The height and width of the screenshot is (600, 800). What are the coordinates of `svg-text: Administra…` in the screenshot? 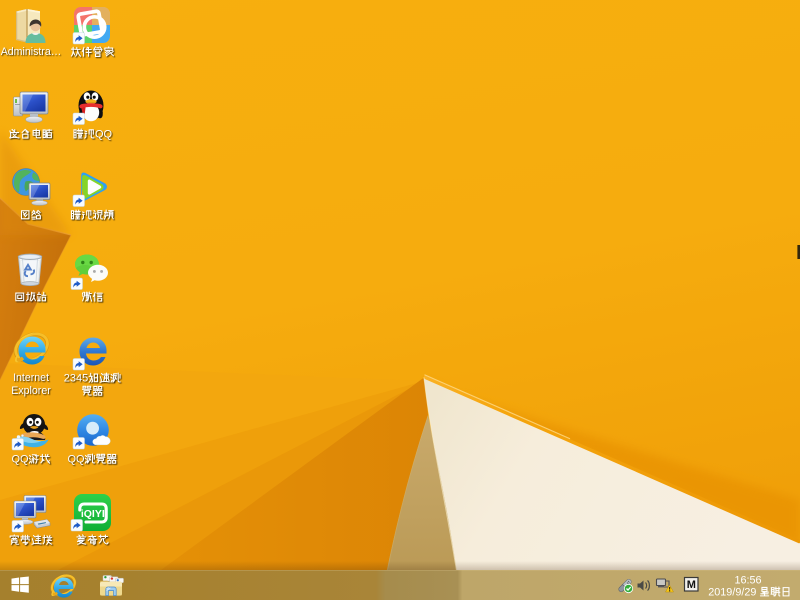 It's located at (31, 52).